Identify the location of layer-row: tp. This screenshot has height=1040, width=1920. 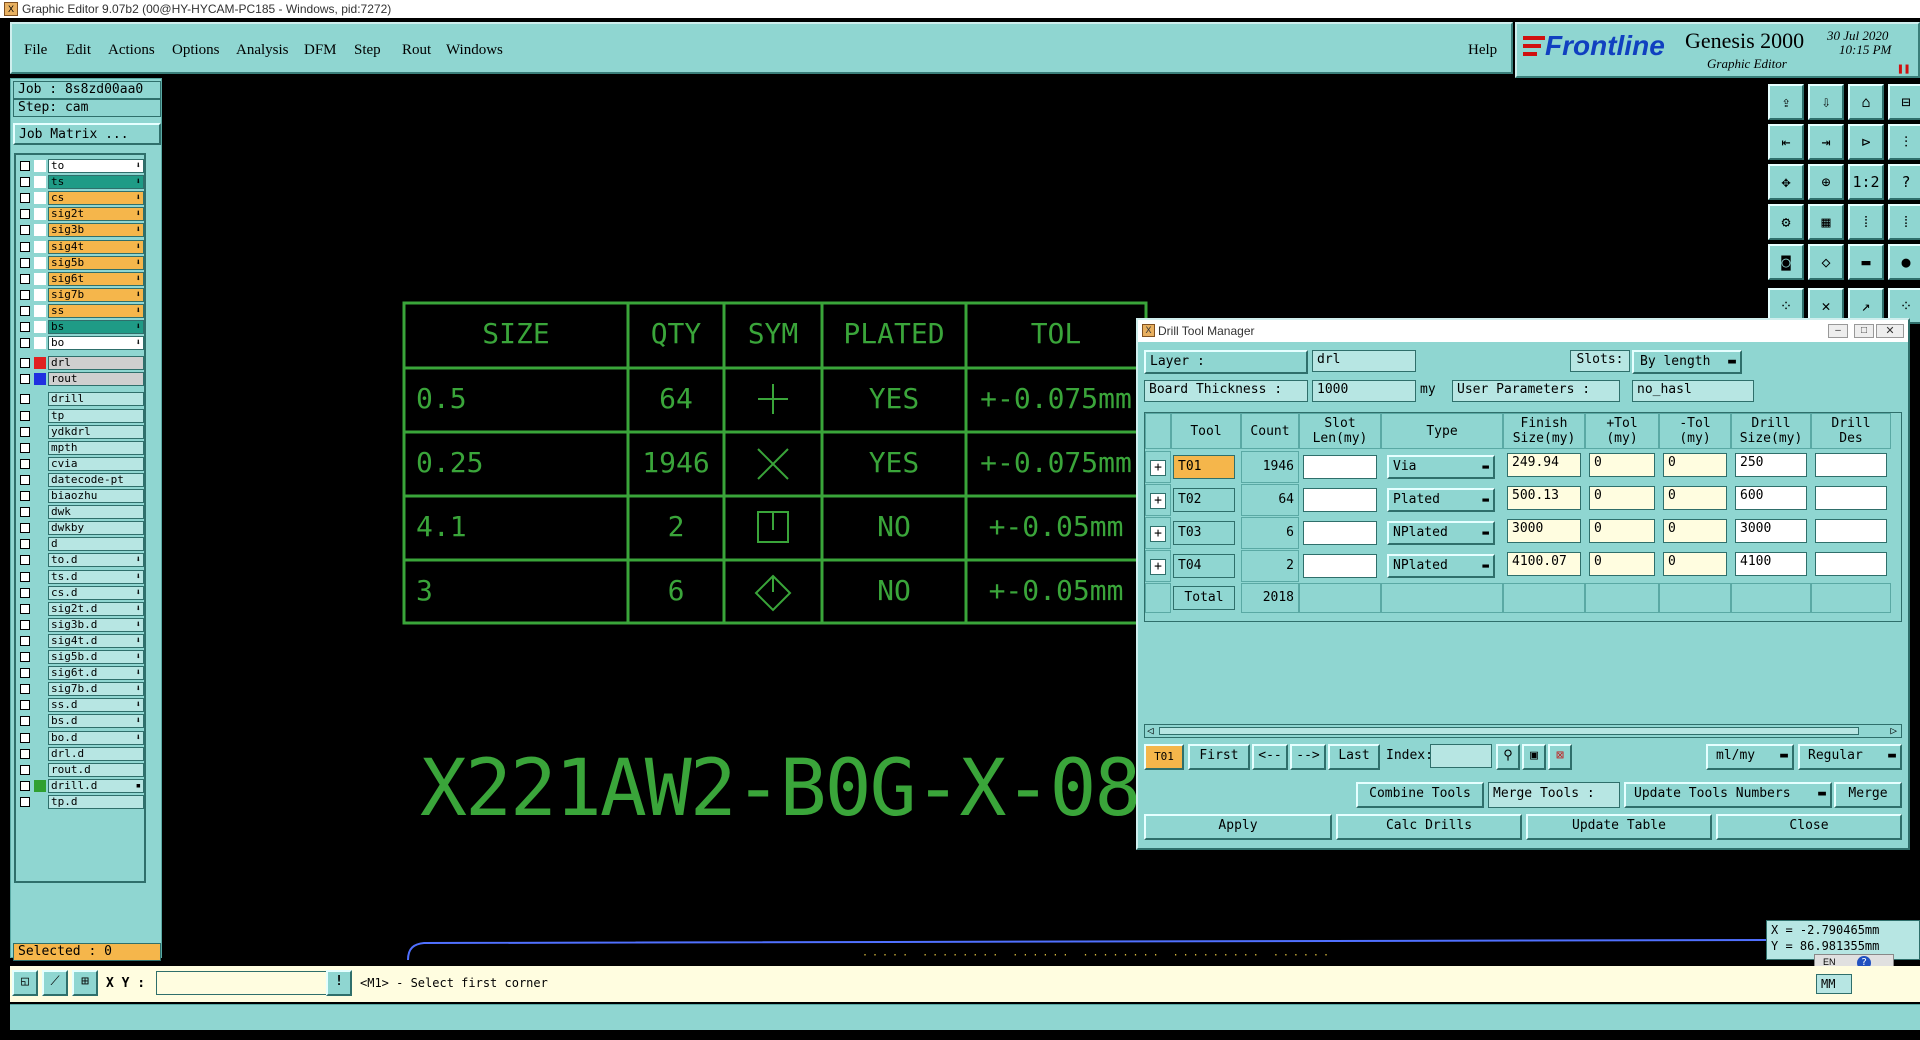
(82, 415).